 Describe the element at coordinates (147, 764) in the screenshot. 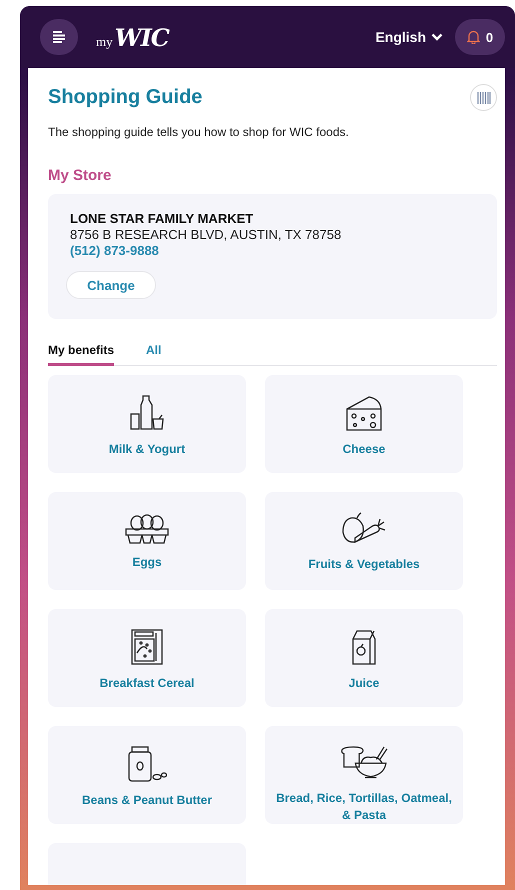

I see `jar-icon` at that location.